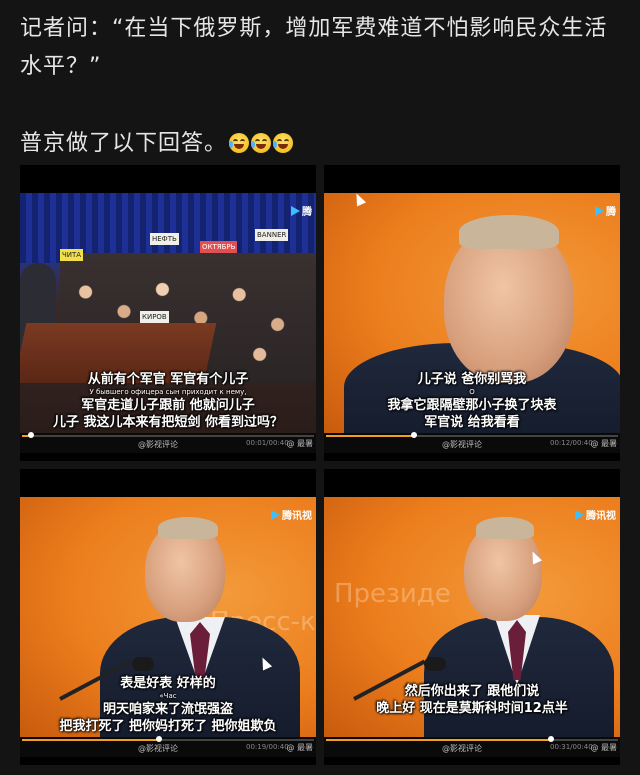 The height and width of the screenshot is (775, 640). What do you see at coordinates (267, 747) in the screenshot?
I see `video-timestamp: 00:19/00:40` at bounding box center [267, 747].